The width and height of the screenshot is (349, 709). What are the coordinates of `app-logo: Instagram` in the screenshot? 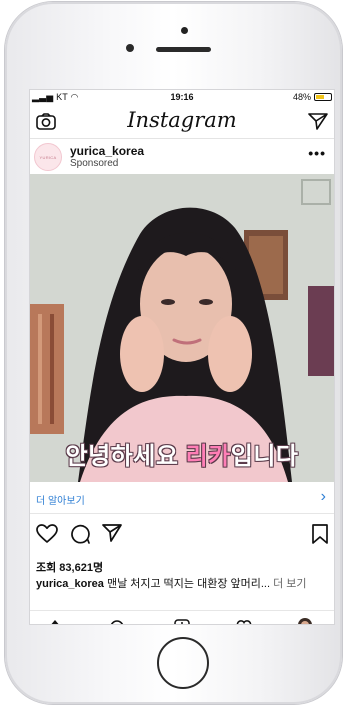 It's located at (182, 120).